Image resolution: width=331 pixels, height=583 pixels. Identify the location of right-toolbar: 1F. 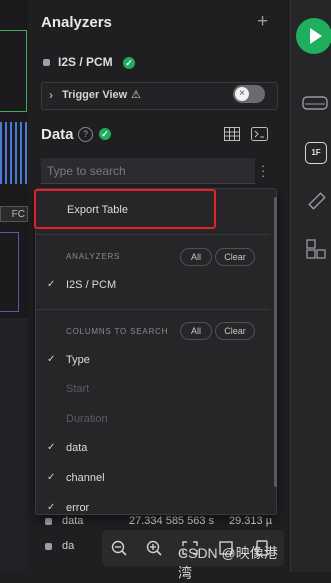
(310, 286).